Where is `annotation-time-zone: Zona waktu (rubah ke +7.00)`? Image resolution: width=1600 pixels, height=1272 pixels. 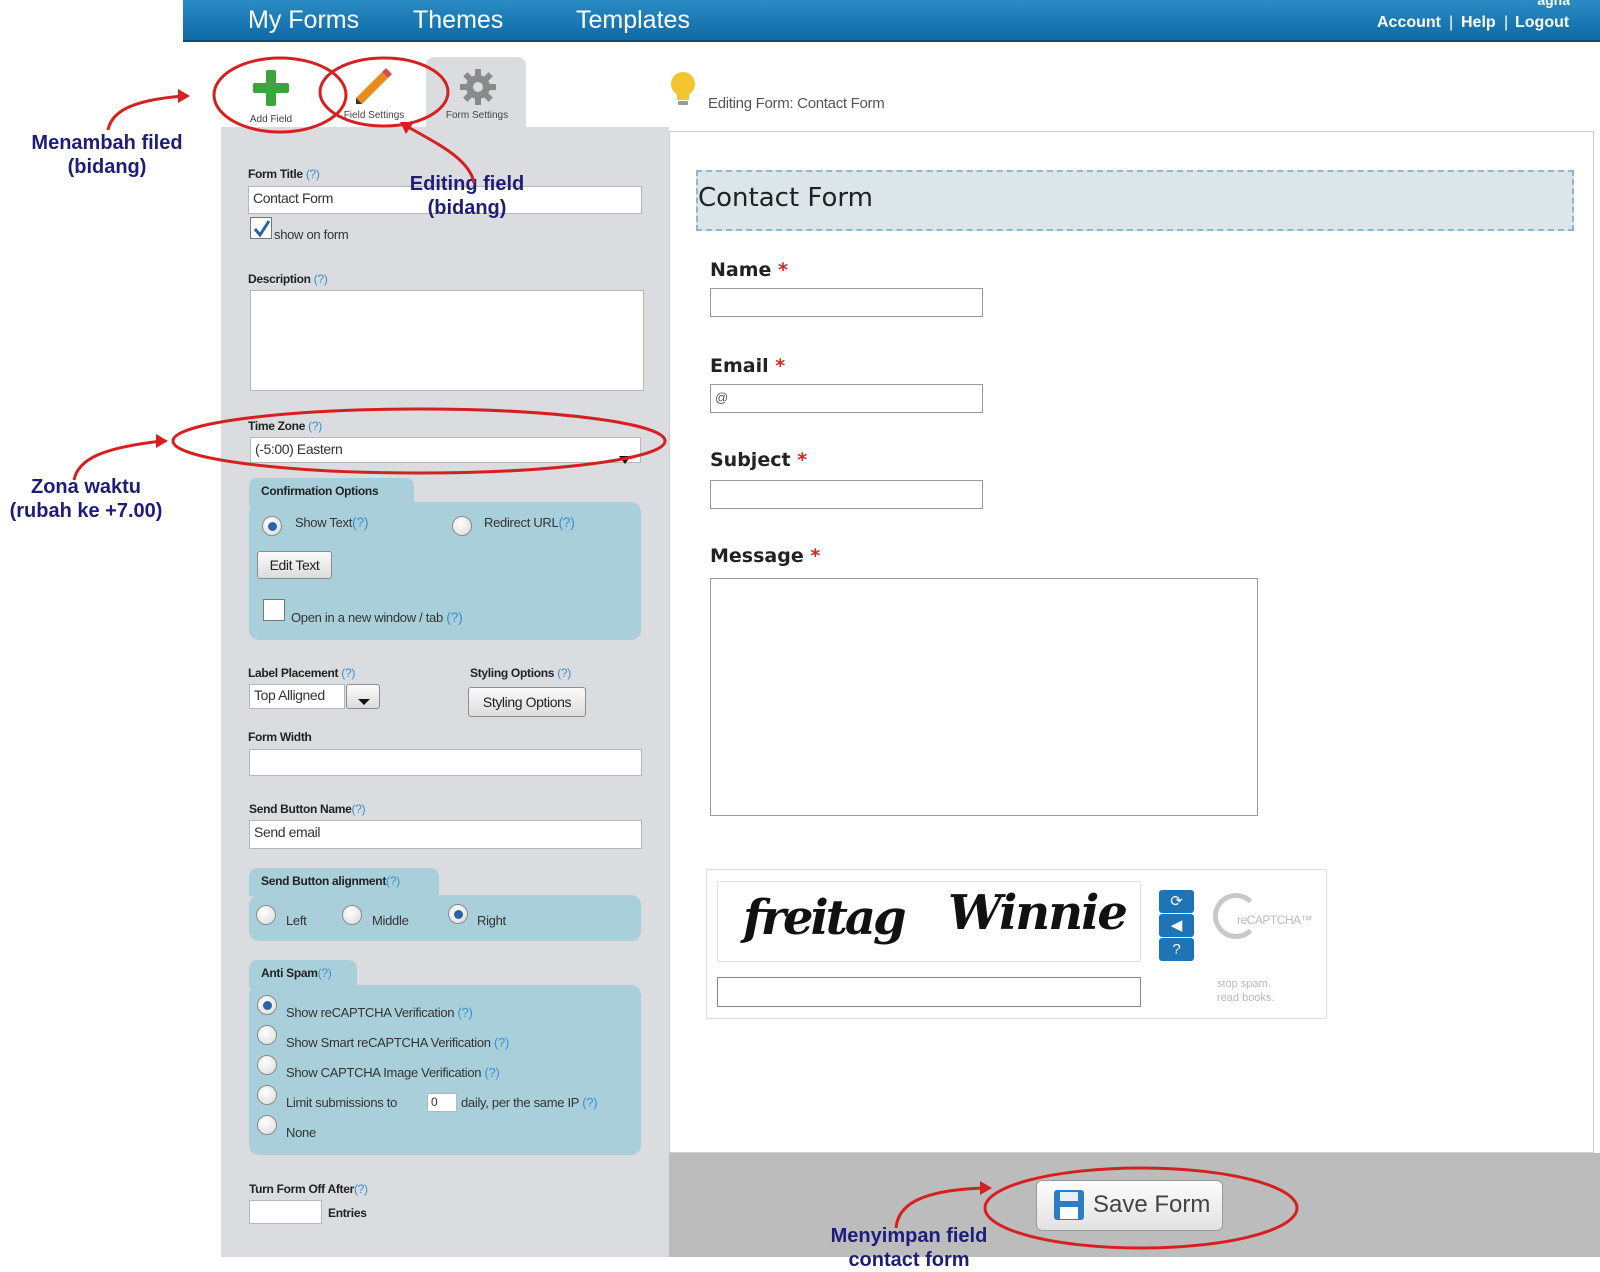 annotation-time-zone: Zona waktu (rubah ke +7.00) is located at coordinates (86, 499).